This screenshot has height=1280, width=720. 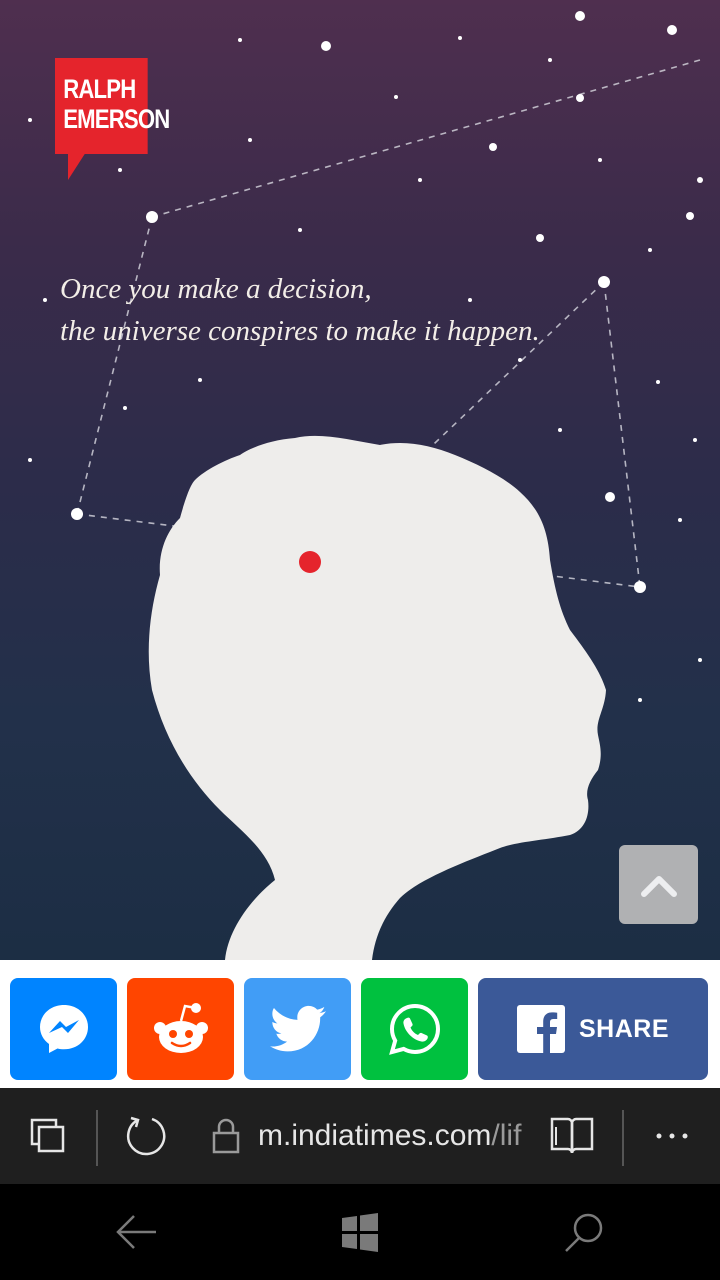 I want to click on twitter-bird-icon, so click(x=297, y=1028).